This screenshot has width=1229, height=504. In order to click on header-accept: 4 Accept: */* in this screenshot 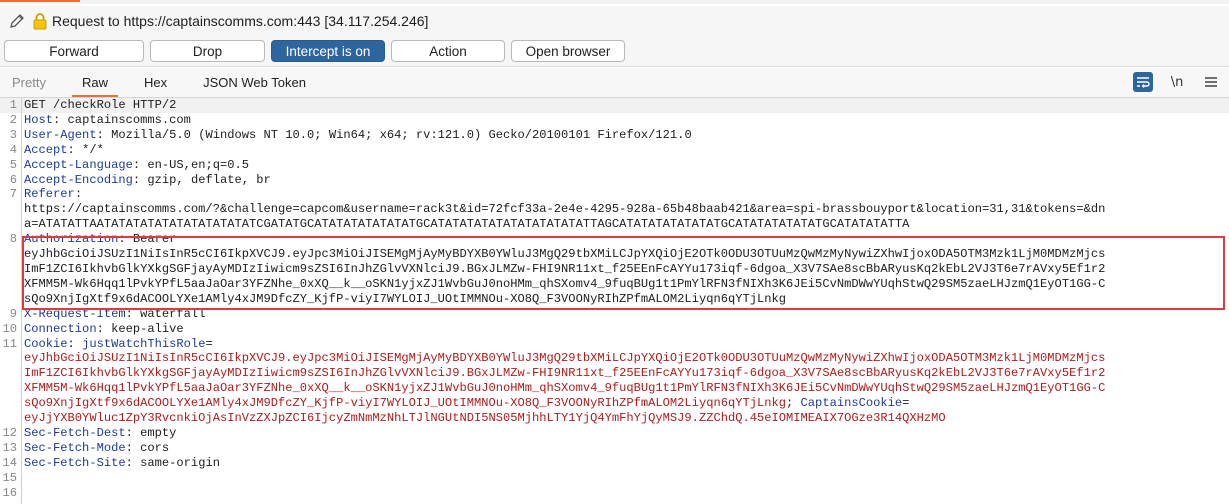, I will do `click(56, 149)`.